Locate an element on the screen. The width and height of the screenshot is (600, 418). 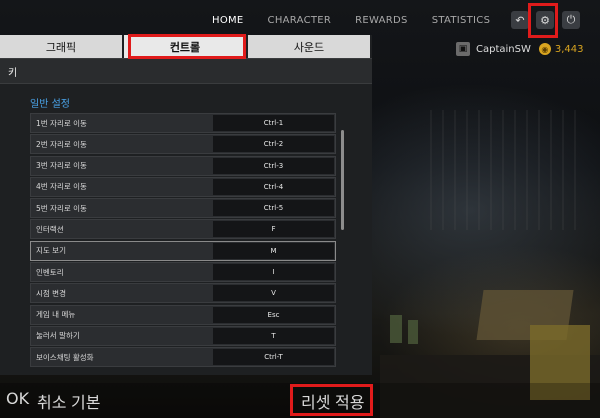
keybinding-row: 인터랙션 F is located at coordinates (183, 229).